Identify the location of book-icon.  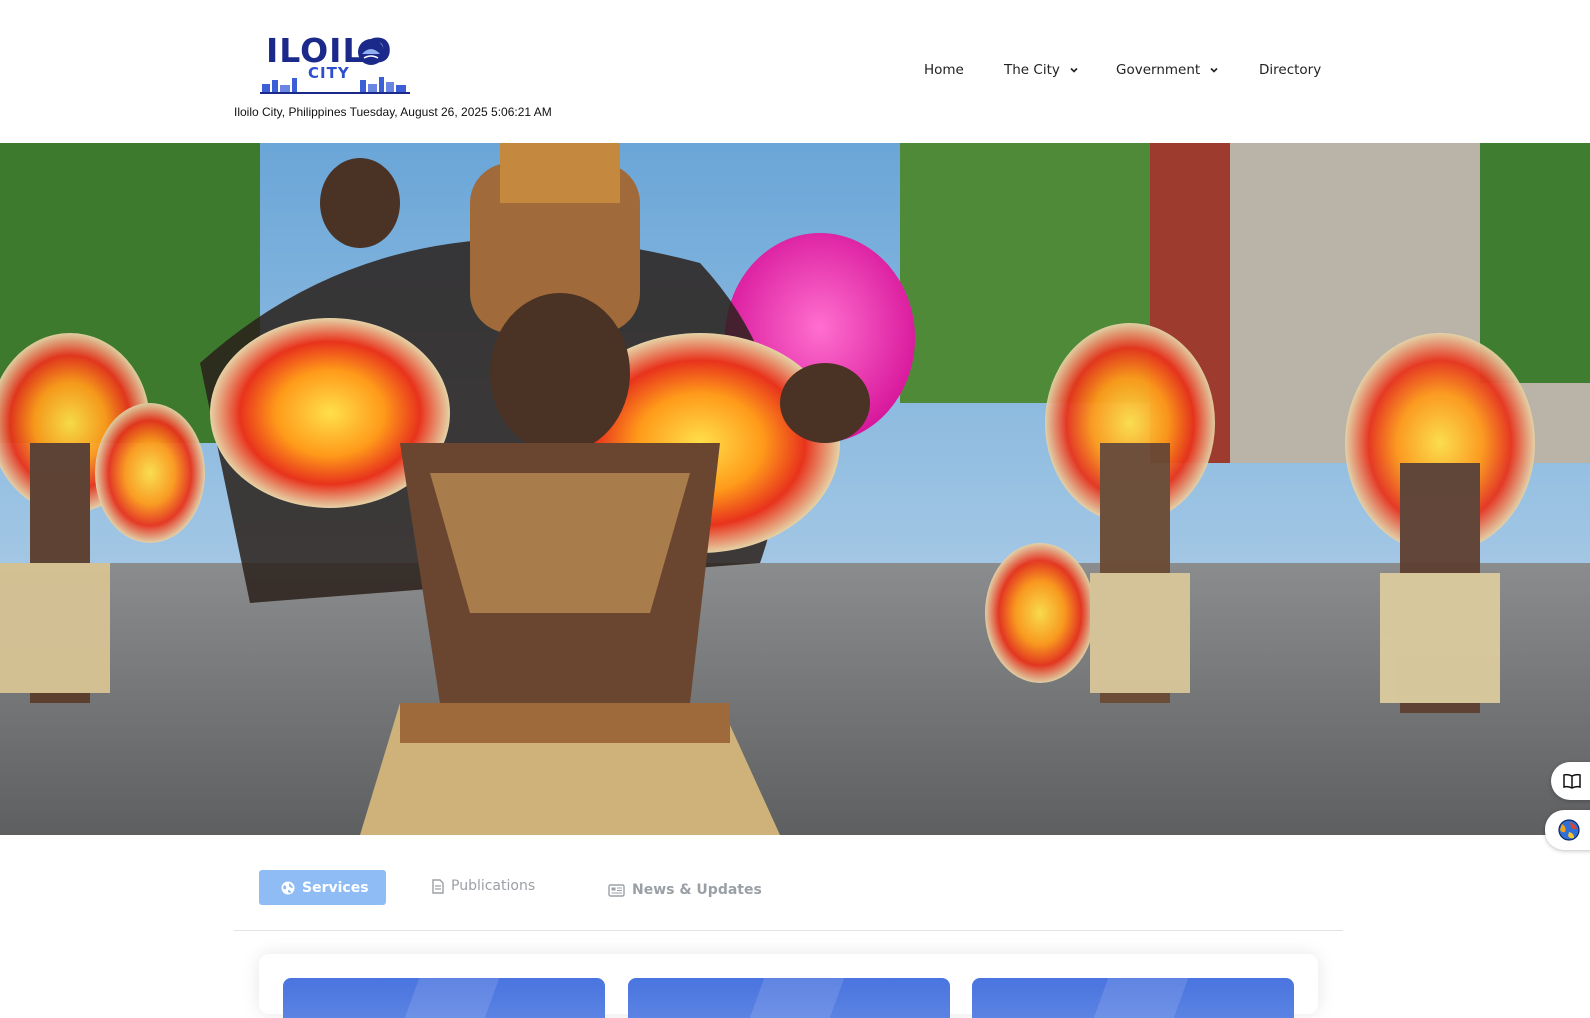
(1572, 781).